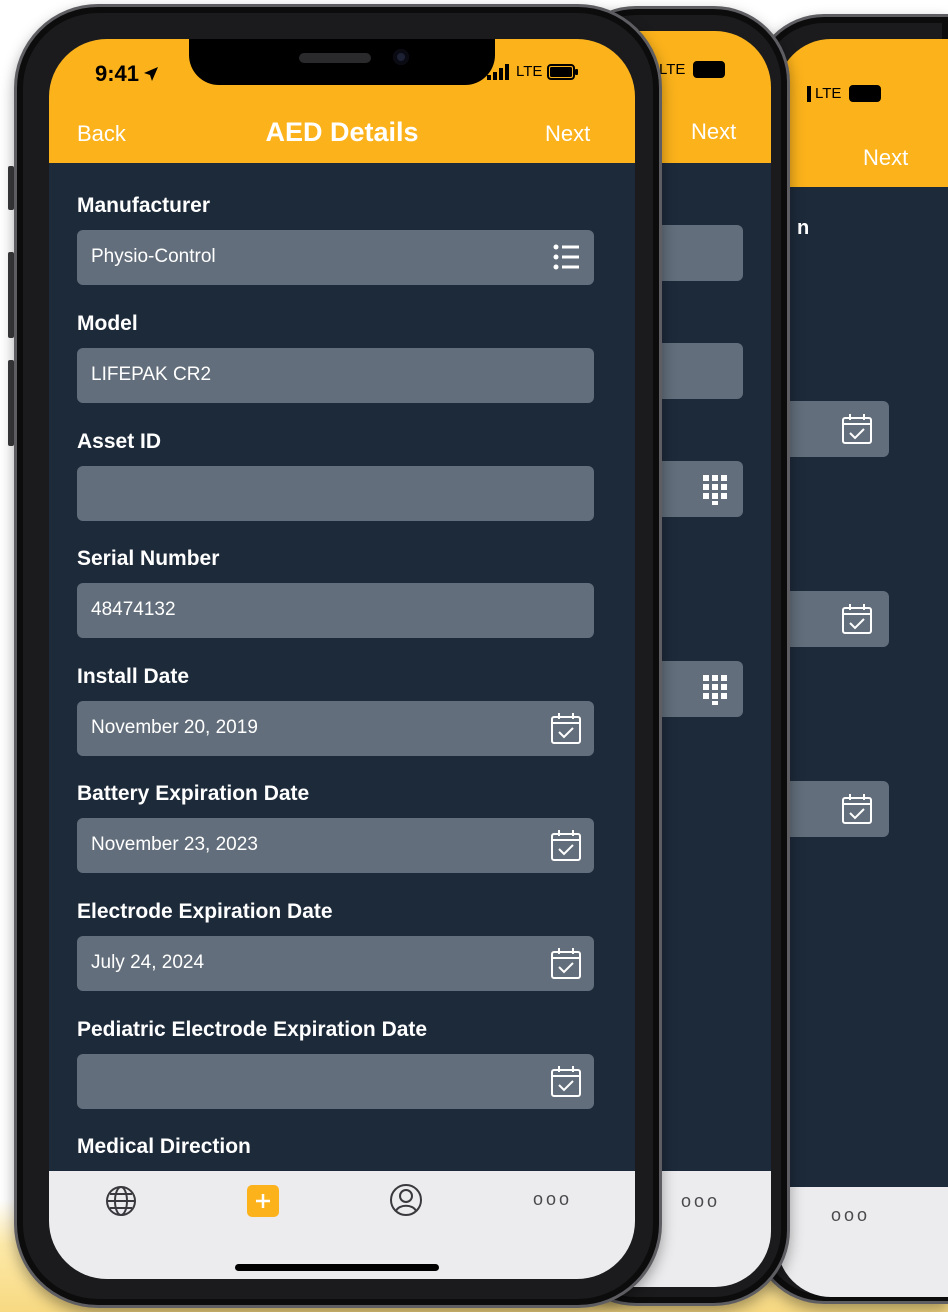 The height and width of the screenshot is (1312, 948). I want to click on field-label: Electrode Expiration Date, so click(205, 911).